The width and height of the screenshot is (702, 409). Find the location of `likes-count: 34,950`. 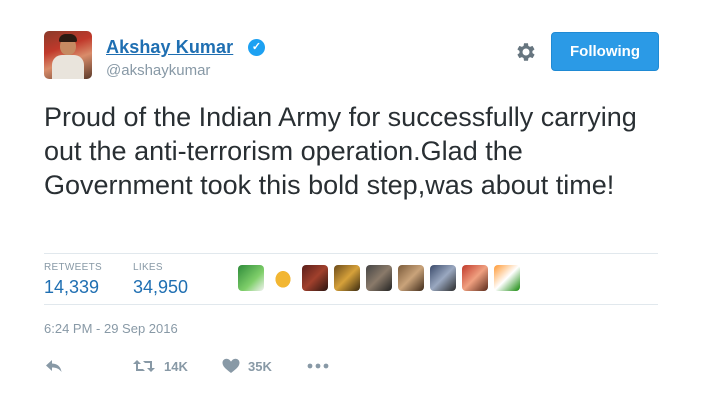

likes-count: 34,950 is located at coordinates (160, 287).